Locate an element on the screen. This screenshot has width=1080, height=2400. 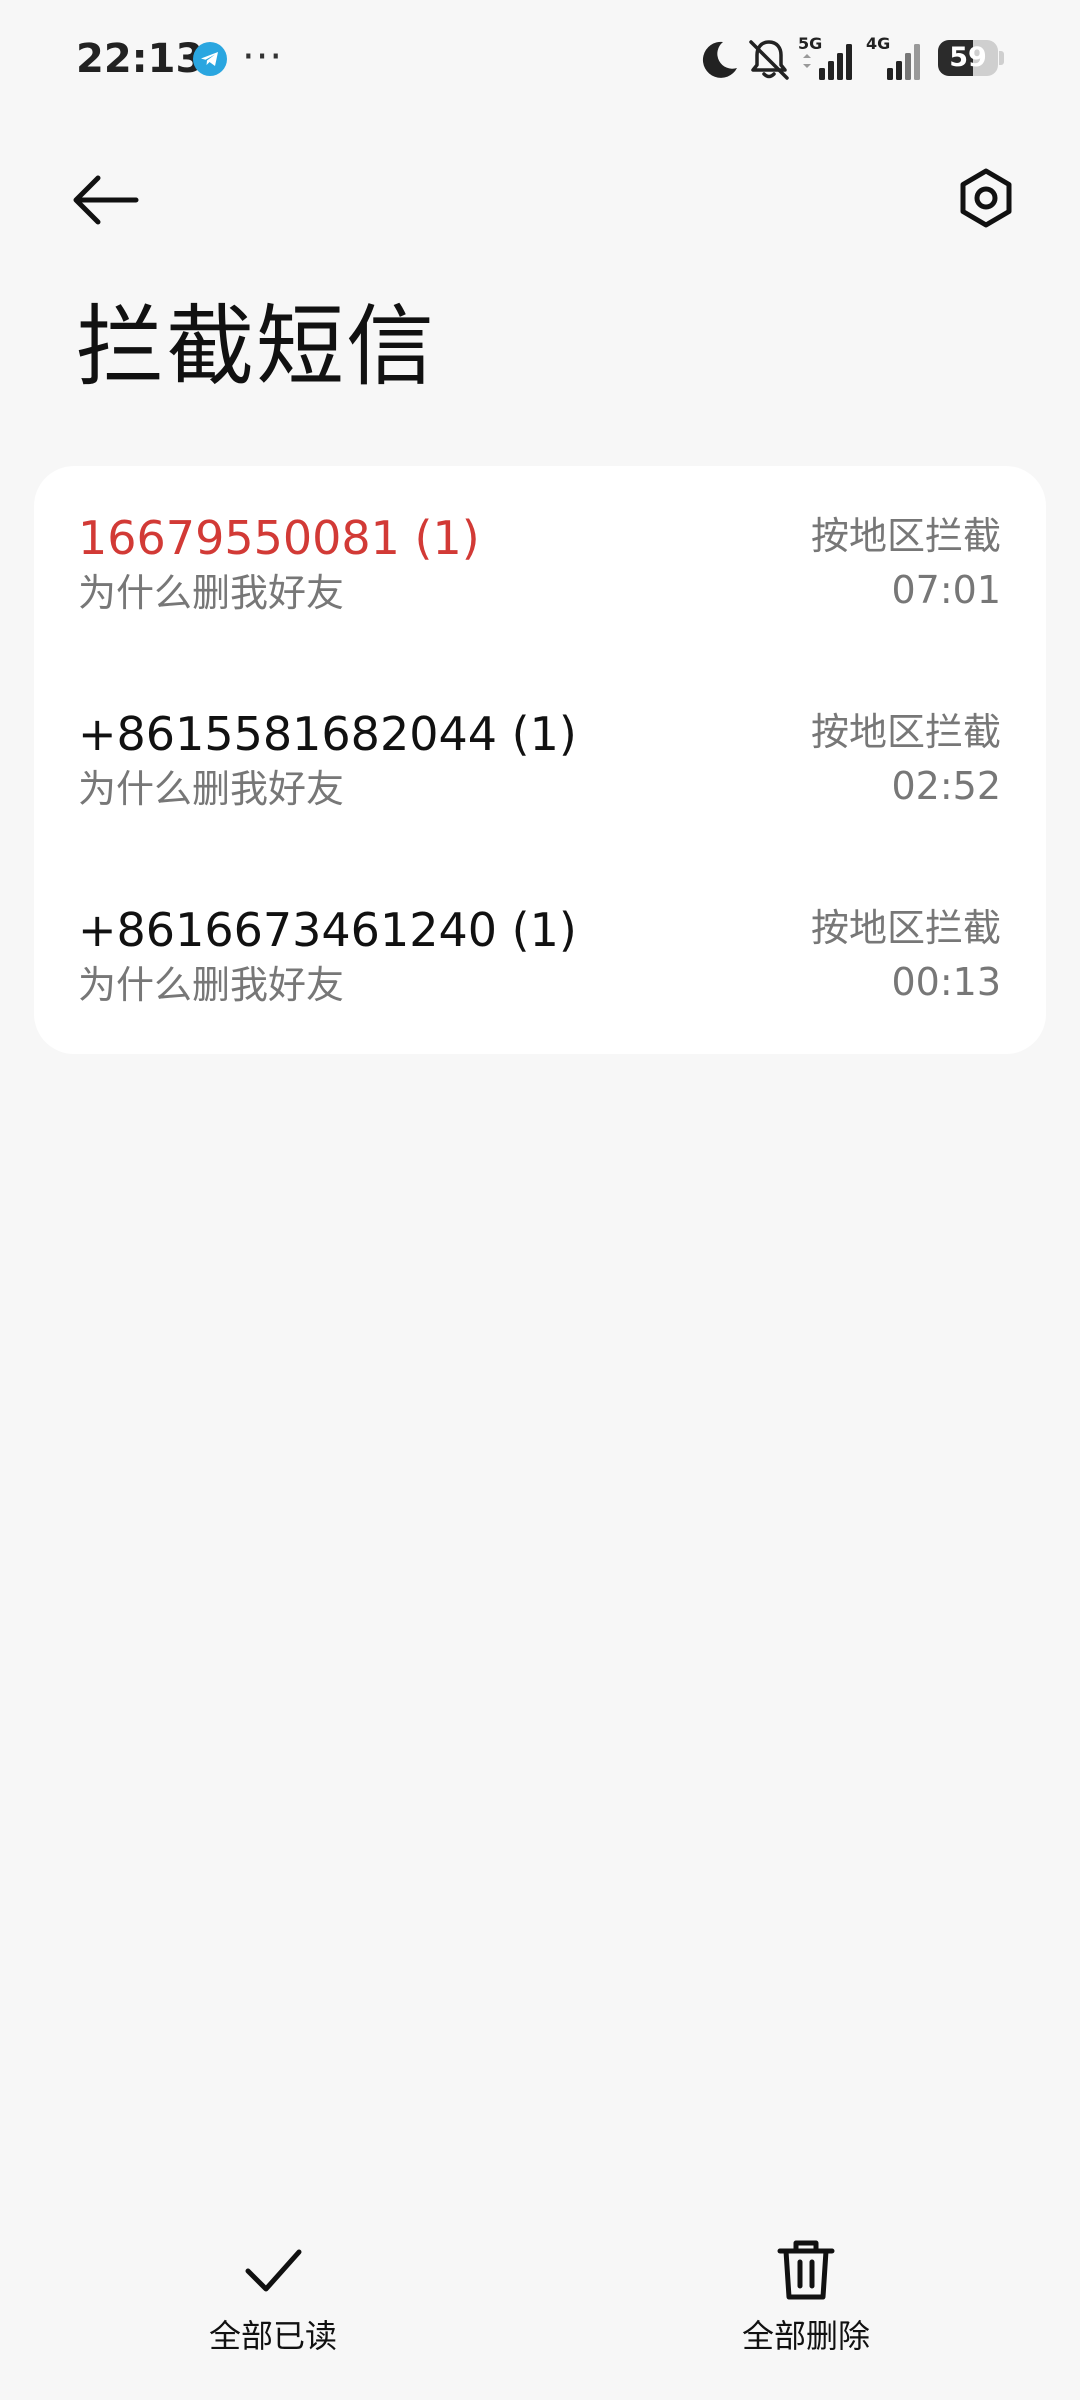
battery-tip is located at coordinates (1001, 58).